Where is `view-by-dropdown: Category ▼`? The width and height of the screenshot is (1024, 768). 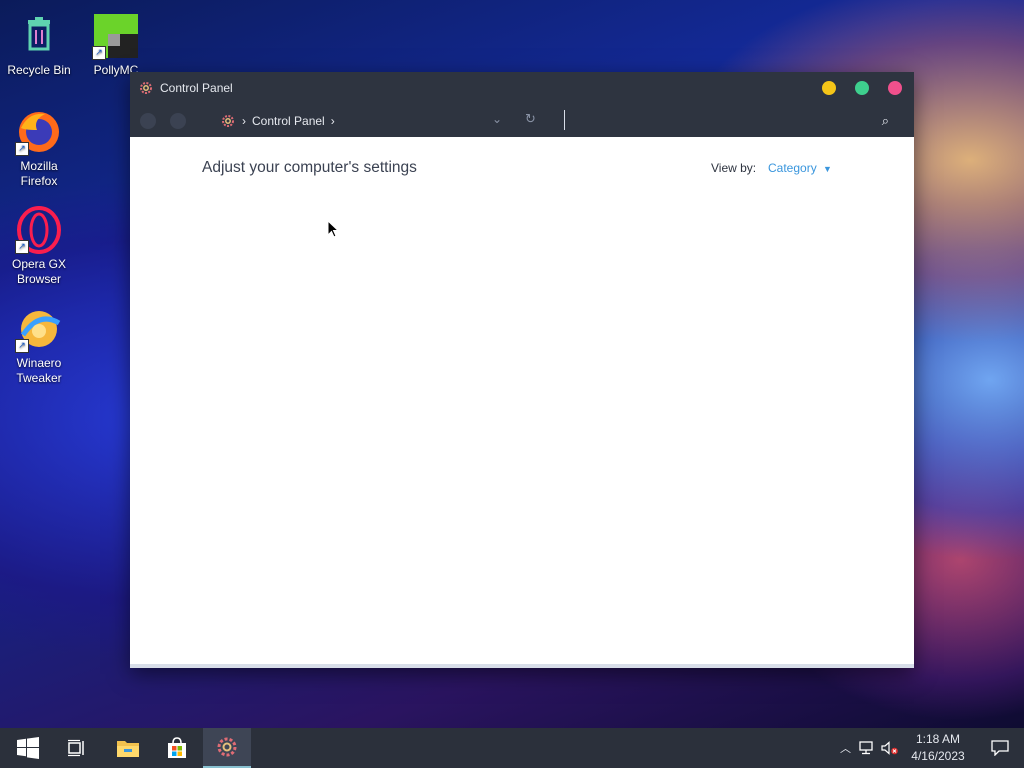
view-by-dropdown: Category ▼ is located at coordinates (800, 168).